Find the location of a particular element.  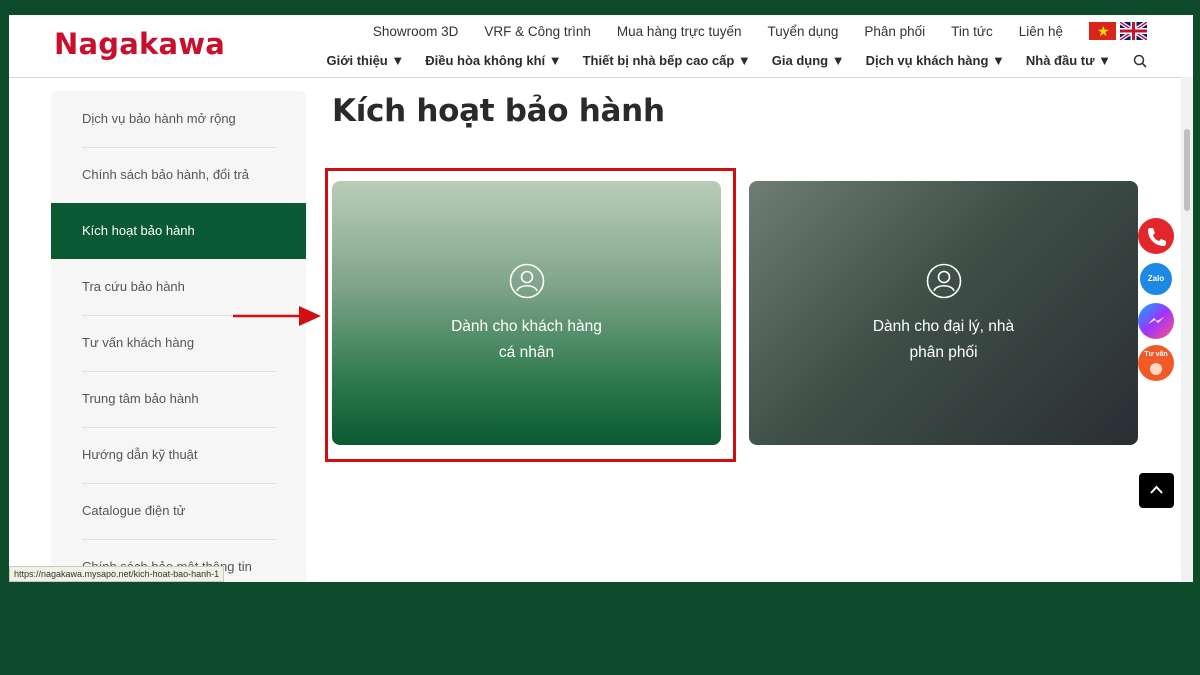

nav-investors: Nhà đầu tư ▼ is located at coordinates (1068, 60).